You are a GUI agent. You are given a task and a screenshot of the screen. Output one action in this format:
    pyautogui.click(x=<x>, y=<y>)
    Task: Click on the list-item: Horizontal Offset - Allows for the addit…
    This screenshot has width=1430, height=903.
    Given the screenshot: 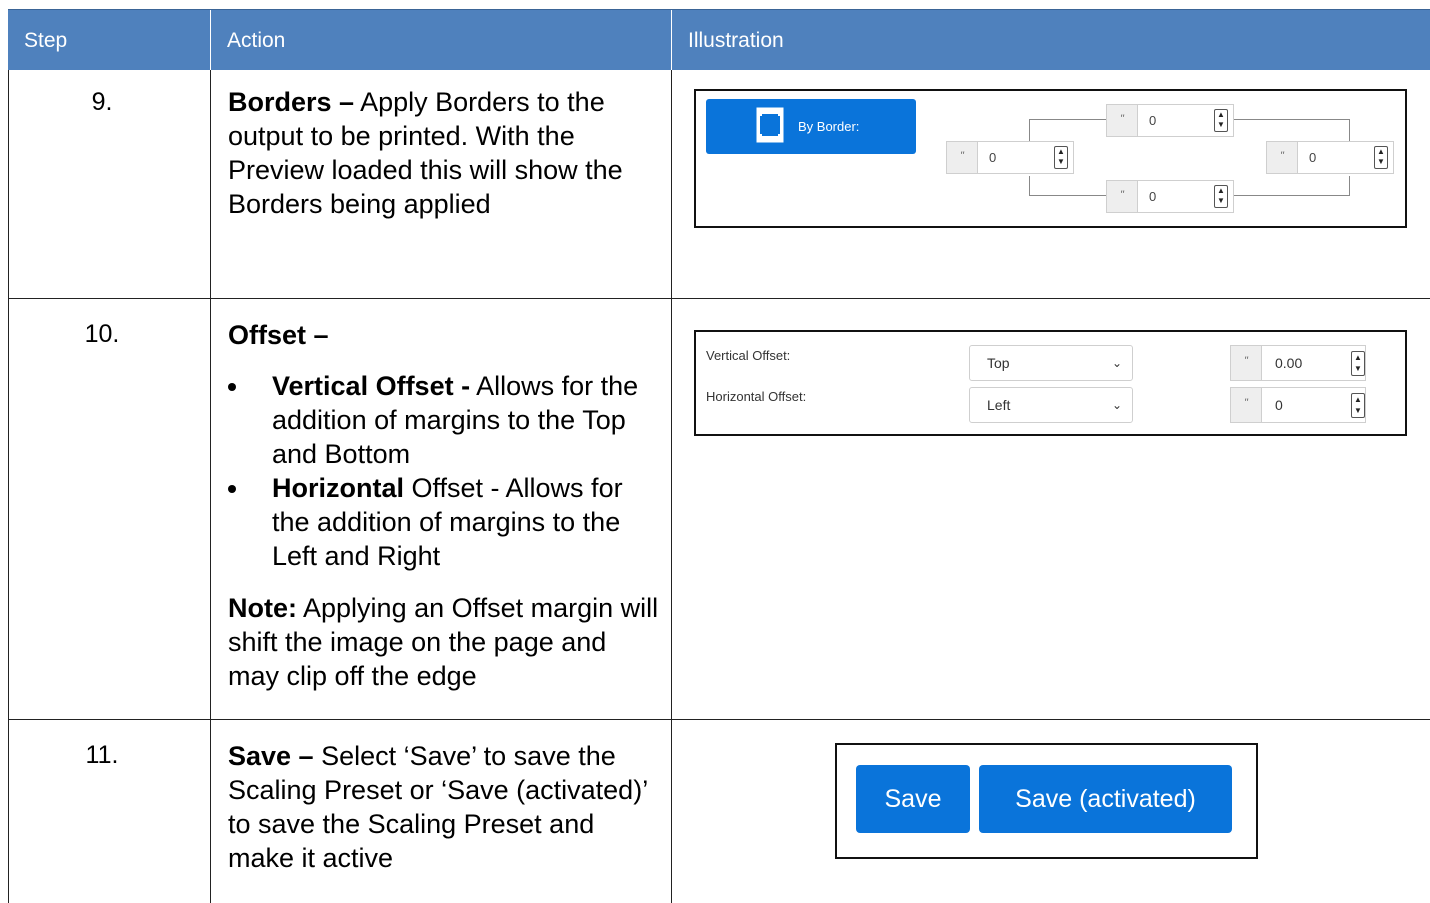 What is the action you would take?
    pyautogui.click(x=445, y=522)
    